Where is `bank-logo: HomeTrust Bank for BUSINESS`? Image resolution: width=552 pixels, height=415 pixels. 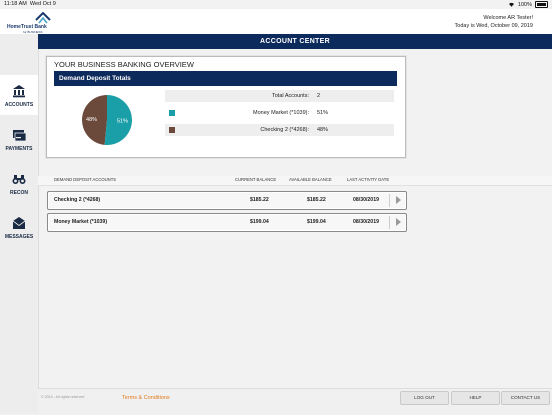
bank-logo: HomeTrust Bank for BUSINESS is located at coordinates (29, 23).